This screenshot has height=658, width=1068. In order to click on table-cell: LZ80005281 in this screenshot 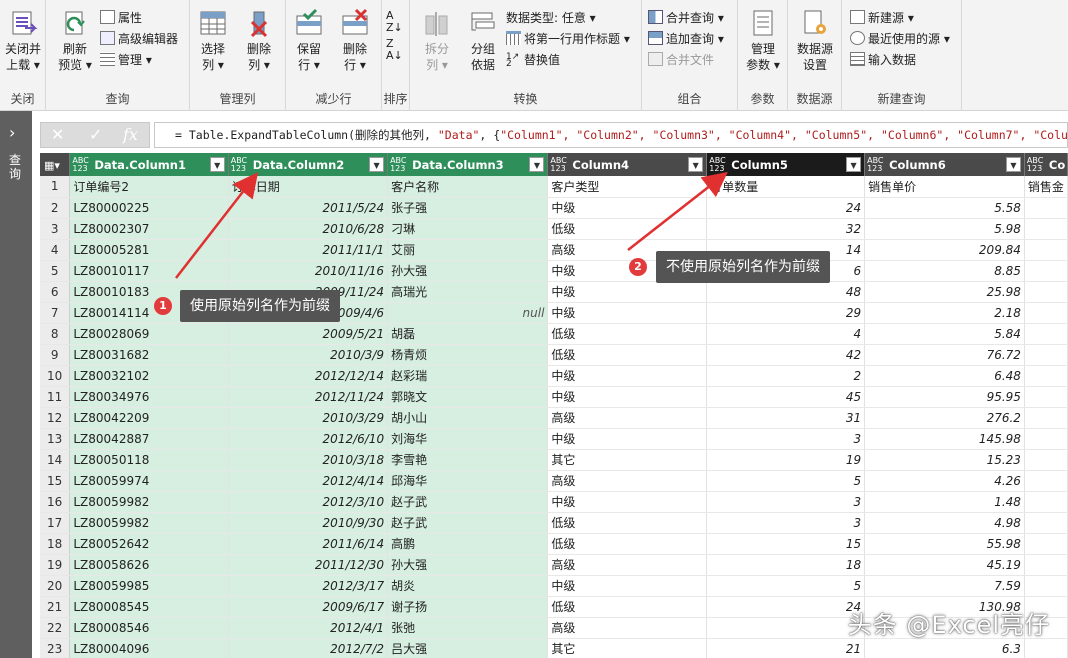, I will do `click(149, 250)`.